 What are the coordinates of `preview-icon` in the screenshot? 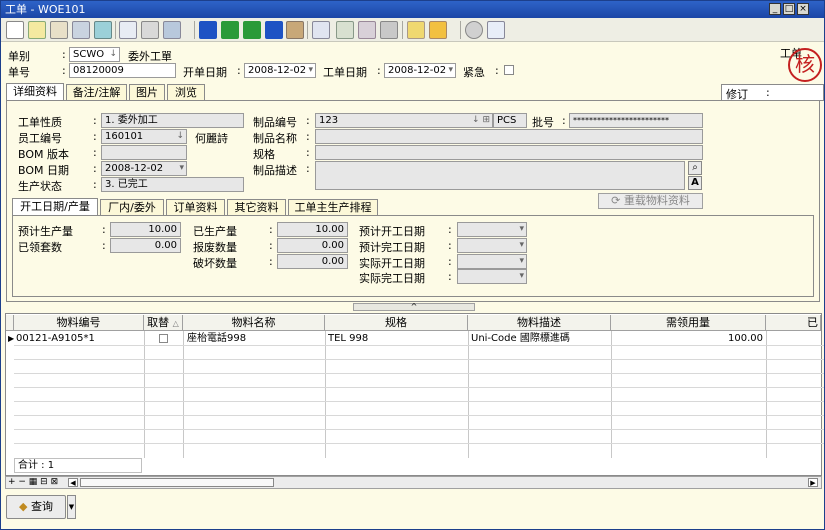 It's located at (128, 30).